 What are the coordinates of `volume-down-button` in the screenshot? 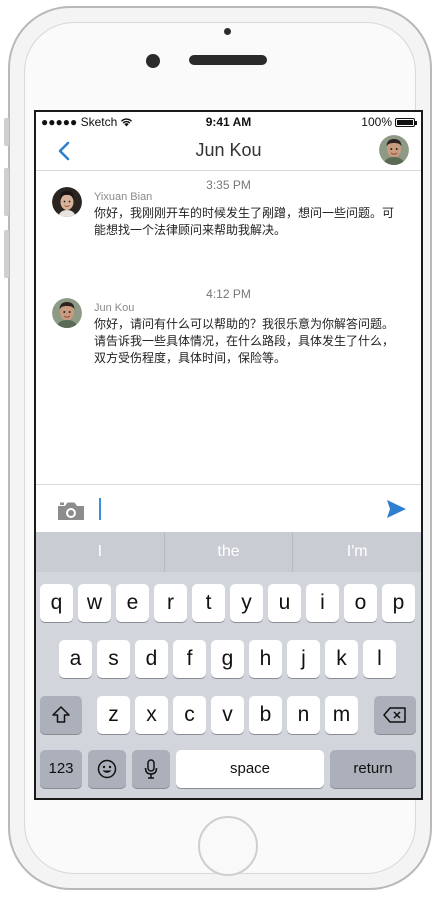 It's located at (6, 254).